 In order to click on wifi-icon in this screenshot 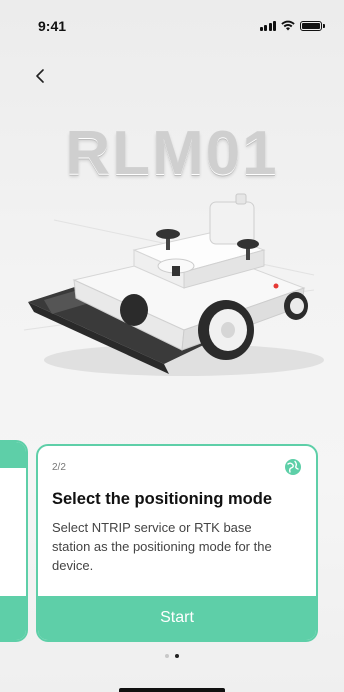, I will do `click(288, 25)`.